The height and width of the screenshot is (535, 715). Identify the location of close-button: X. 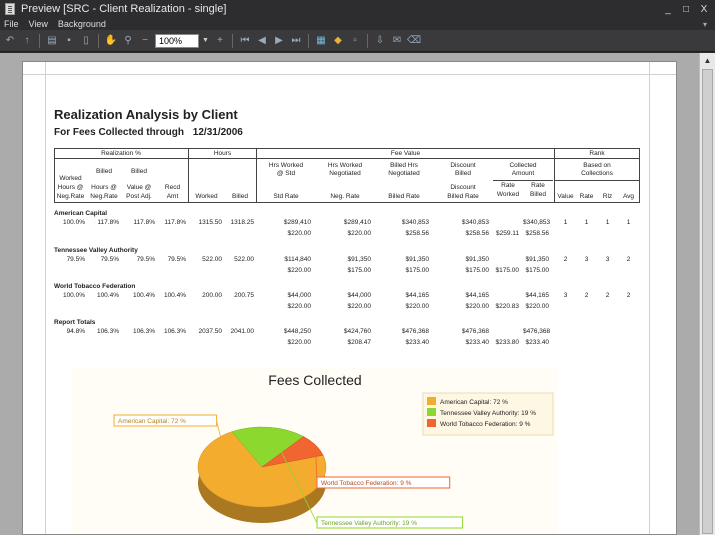
(704, 9).